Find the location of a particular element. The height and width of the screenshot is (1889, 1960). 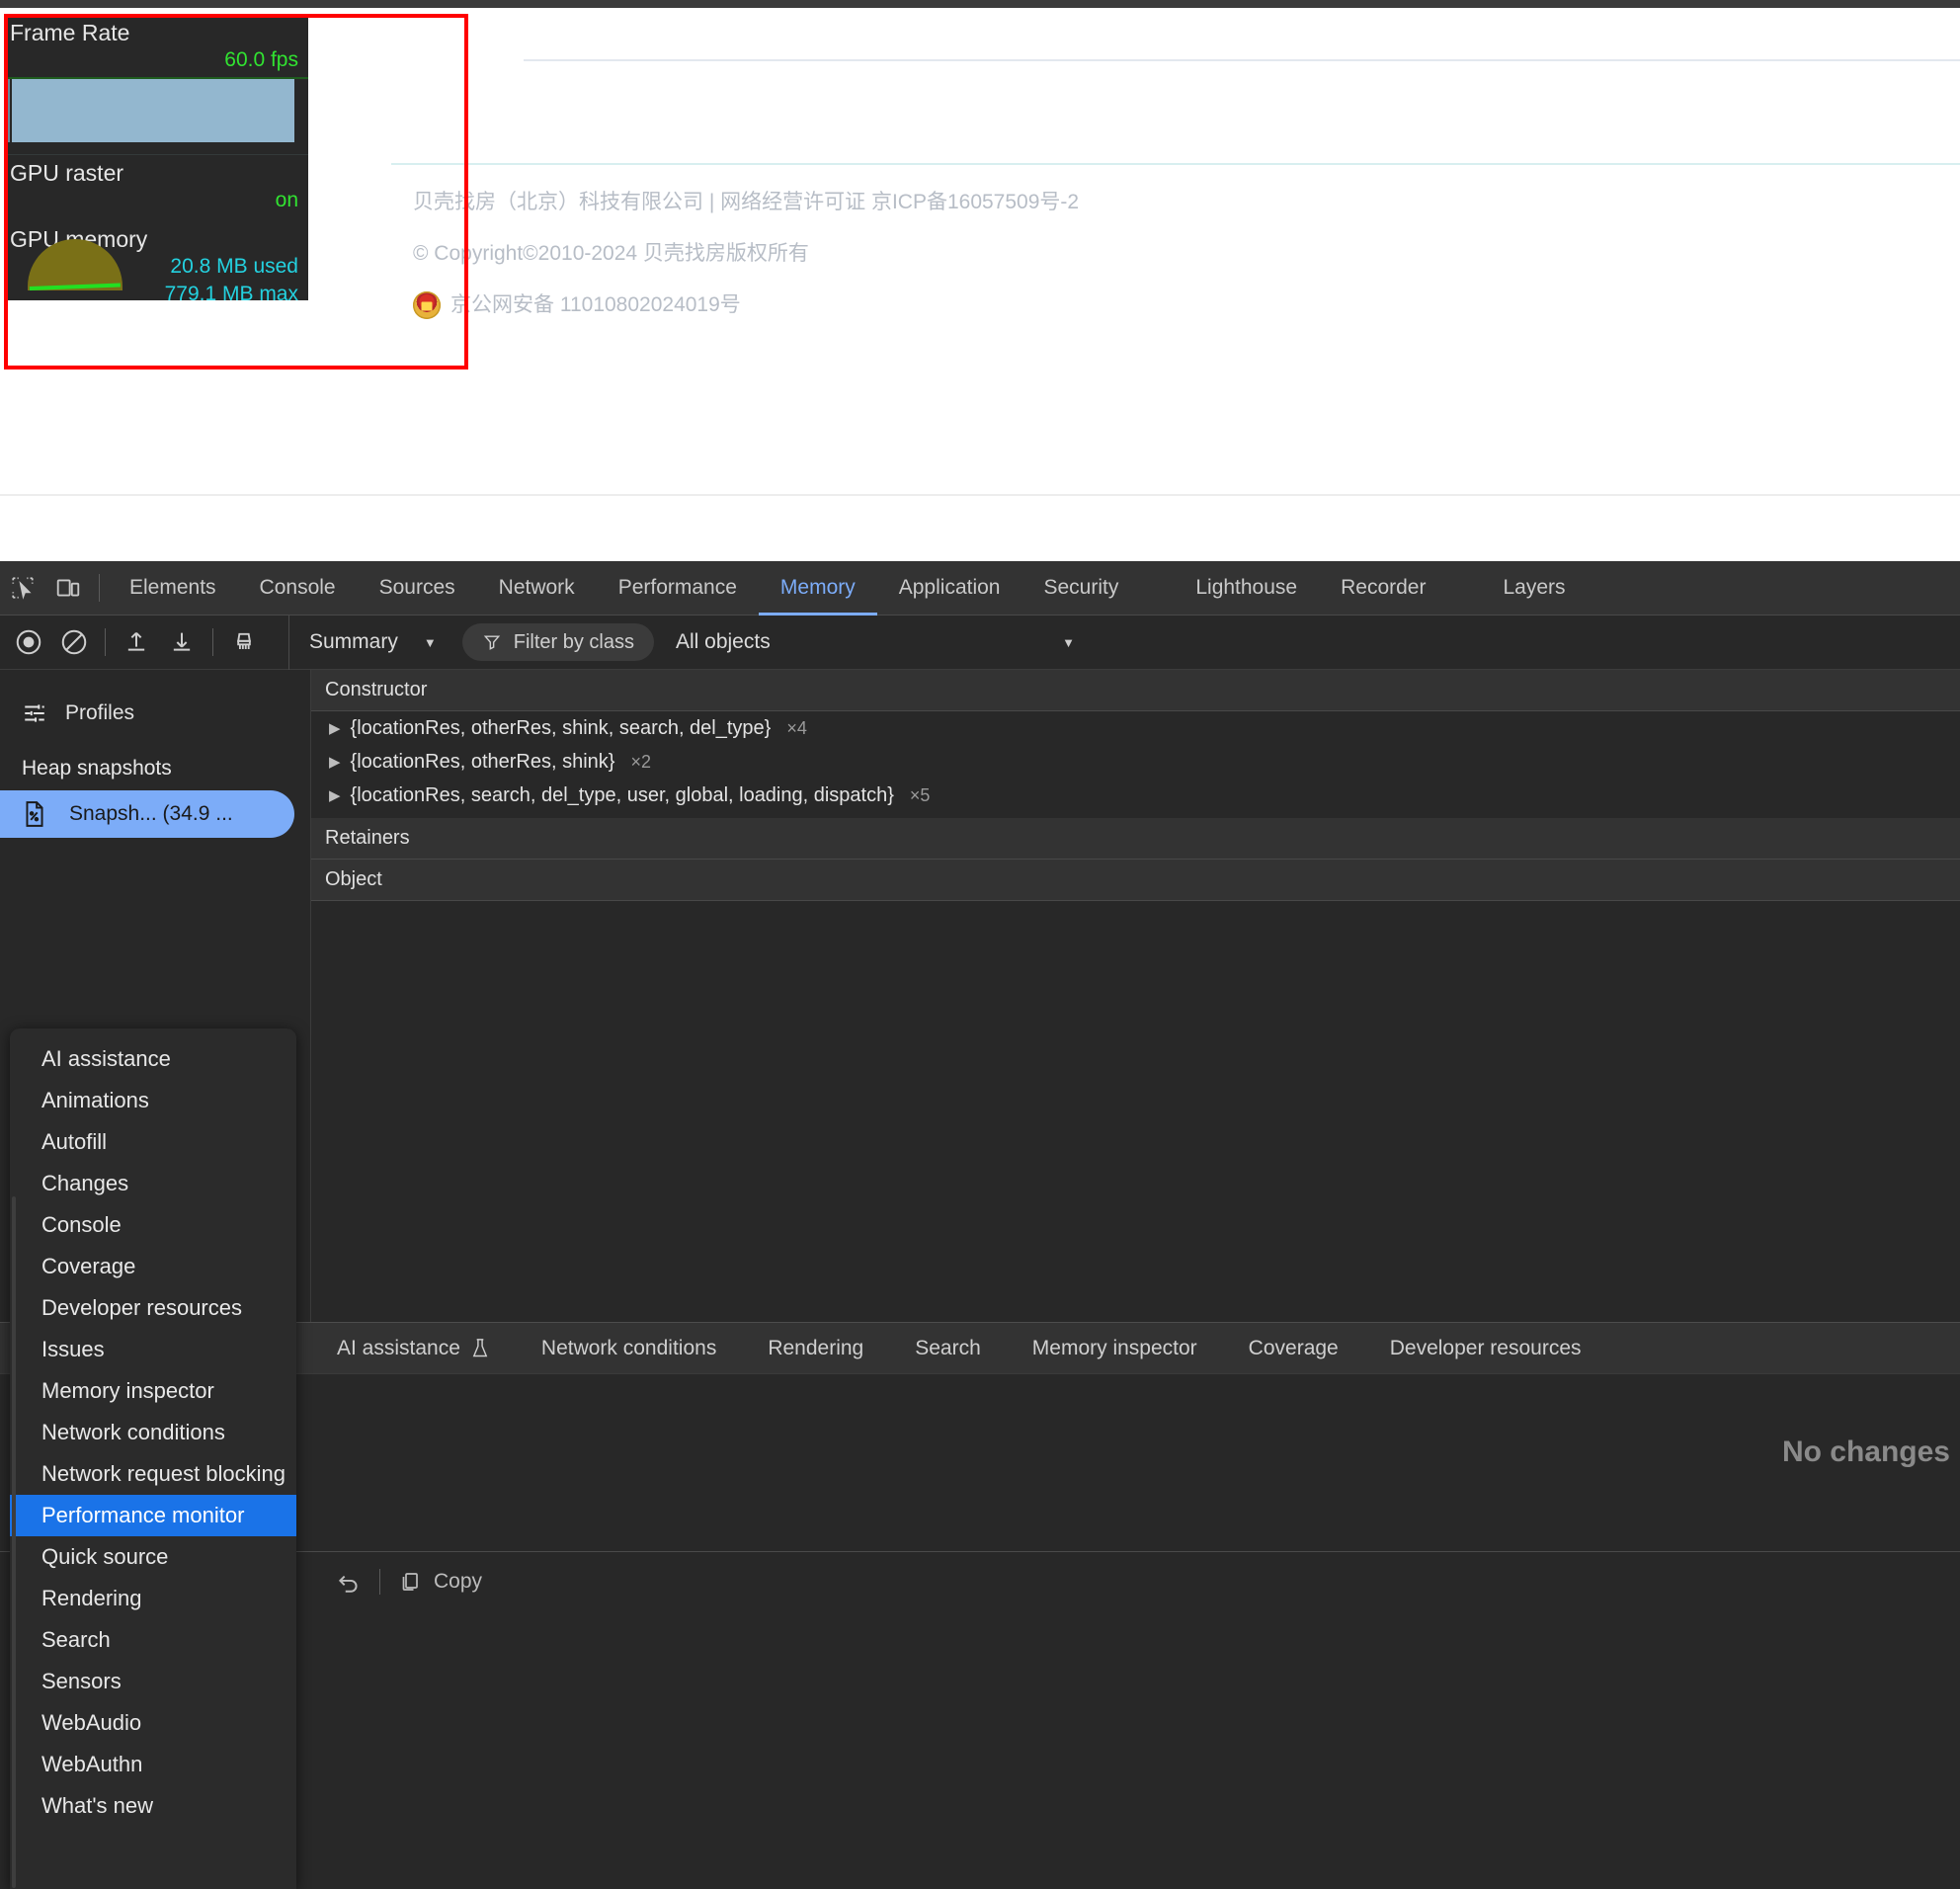

copy-icon is located at coordinates (410, 1582).